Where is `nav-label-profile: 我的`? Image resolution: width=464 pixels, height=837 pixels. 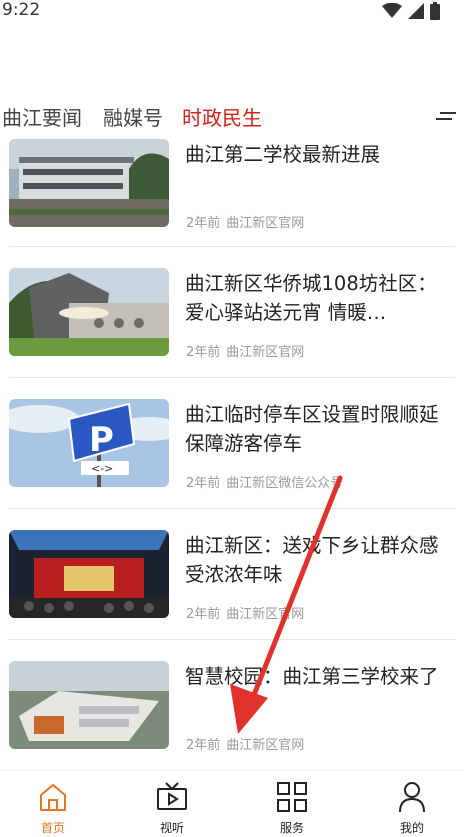 nav-label-profile: 我的 is located at coordinates (411, 828).